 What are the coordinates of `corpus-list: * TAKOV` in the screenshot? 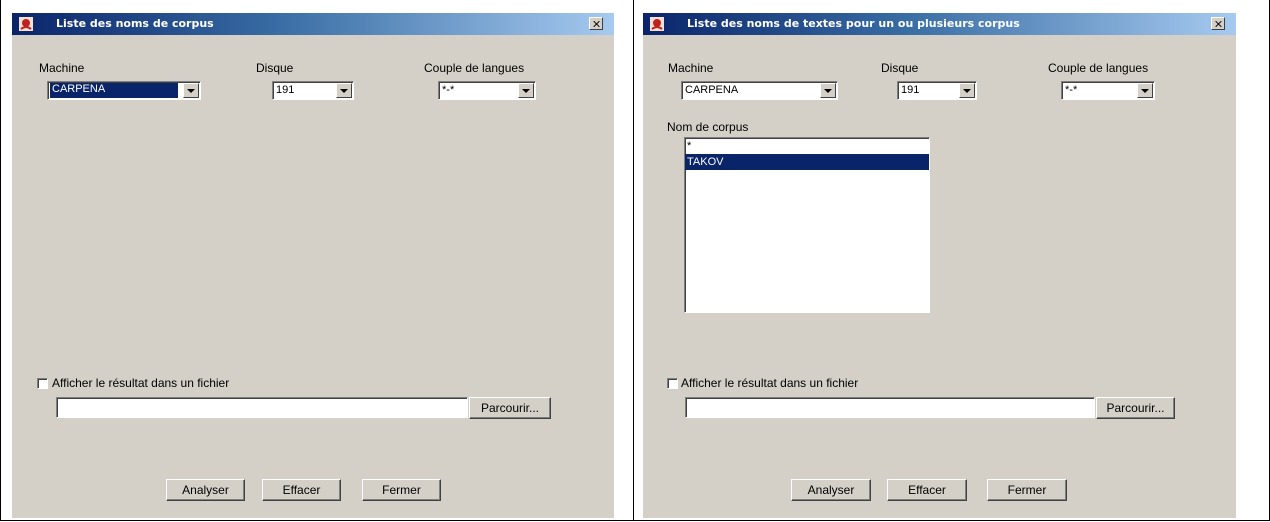 It's located at (807, 225).